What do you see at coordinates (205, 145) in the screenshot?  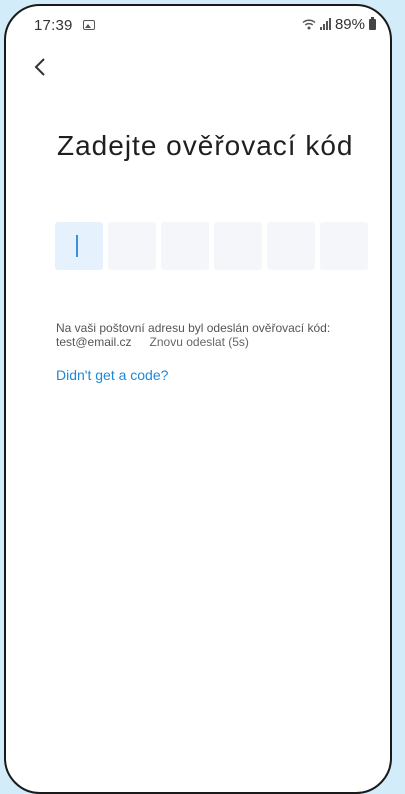 I see `page-title: Zadejte ověřovací kód` at bounding box center [205, 145].